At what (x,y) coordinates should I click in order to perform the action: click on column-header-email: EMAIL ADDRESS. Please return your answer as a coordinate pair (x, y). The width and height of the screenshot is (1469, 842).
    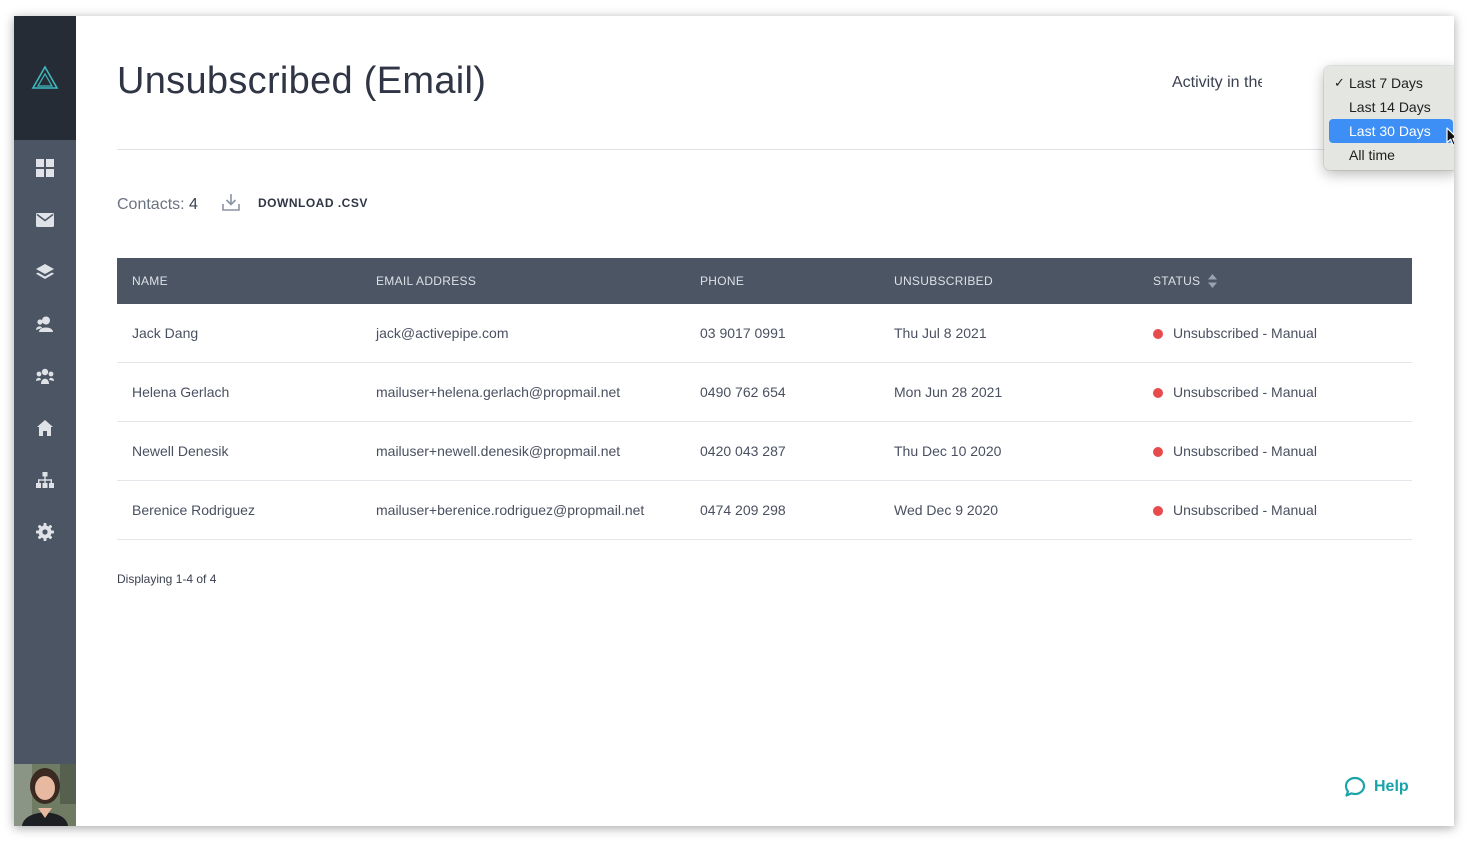
    Looking at the image, I should click on (538, 281).